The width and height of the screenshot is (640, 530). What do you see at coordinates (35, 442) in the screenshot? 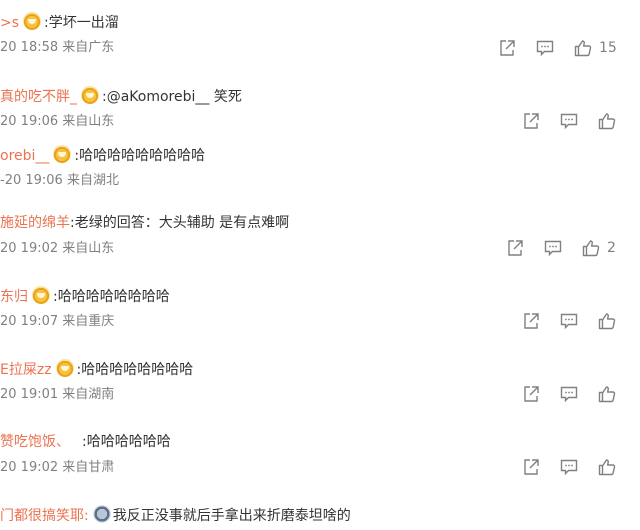
I see `comment-username: 赞吃饱饭、` at bounding box center [35, 442].